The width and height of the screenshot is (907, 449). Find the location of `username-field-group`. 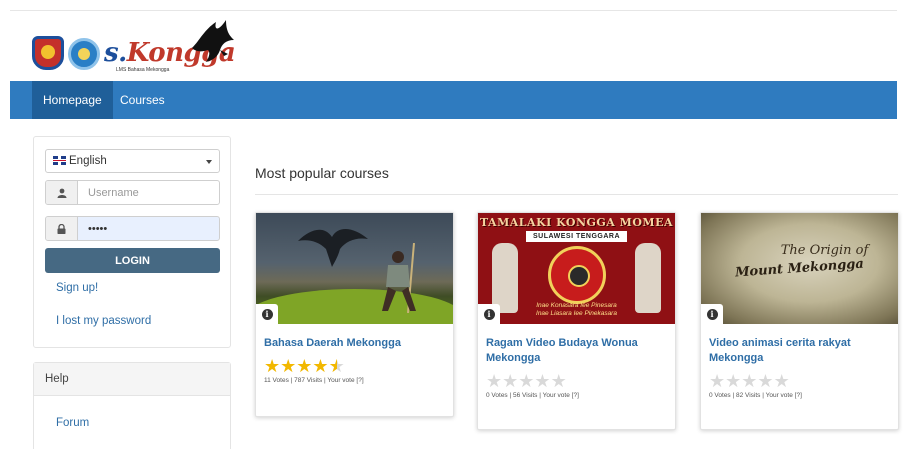

username-field-group is located at coordinates (132, 192).